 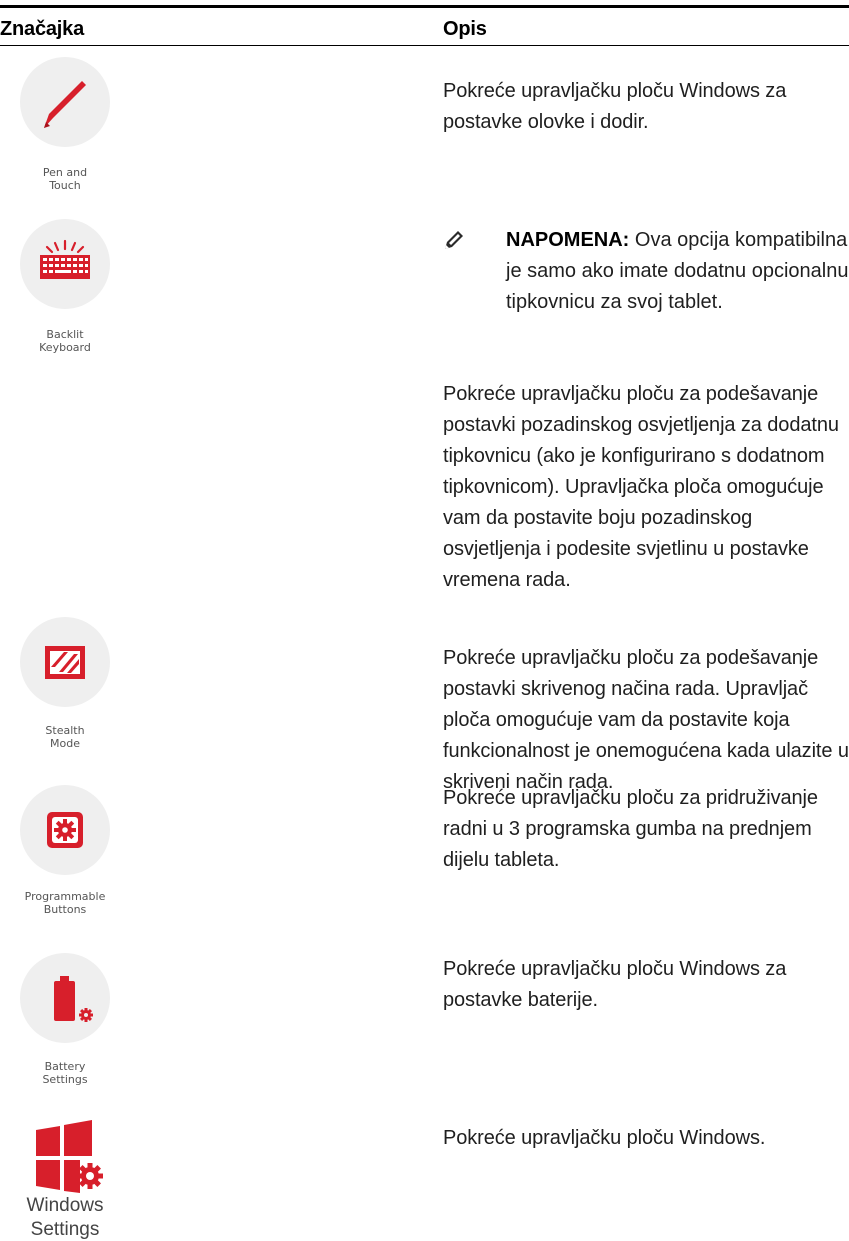 What do you see at coordinates (65, 347) in the screenshot?
I see `caption-backlit-keyboard-2: Keyboard` at bounding box center [65, 347].